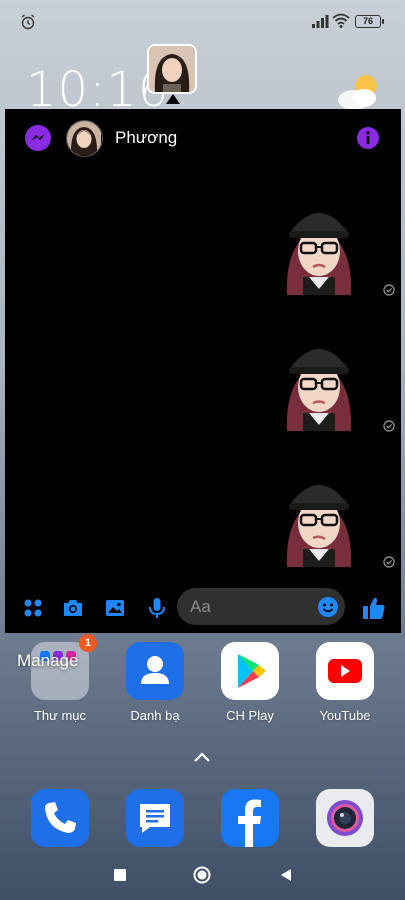  I want to click on messenger-icon, so click(38, 138).